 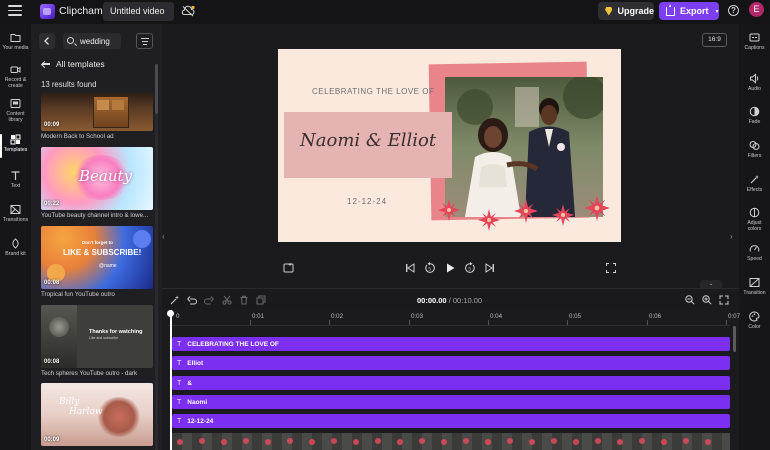 I want to click on nav-record-create: Record & create, so click(x=15, y=76).